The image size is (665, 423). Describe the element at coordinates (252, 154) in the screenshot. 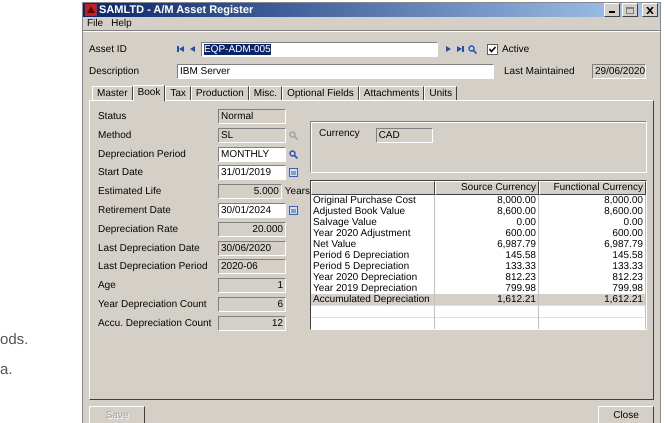

I see `form-field: MONTHLY` at that location.